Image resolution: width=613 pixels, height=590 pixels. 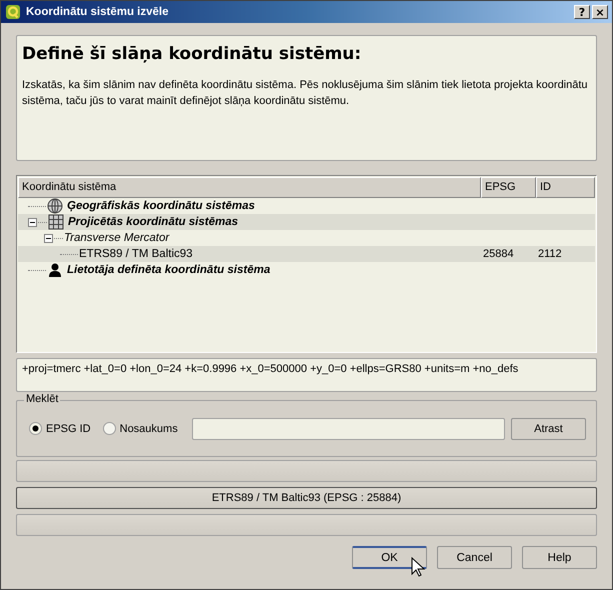 What do you see at coordinates (418, 567) in the screenshot?
I see `mouse-pointer-icon` at bounding box center [418, 567].